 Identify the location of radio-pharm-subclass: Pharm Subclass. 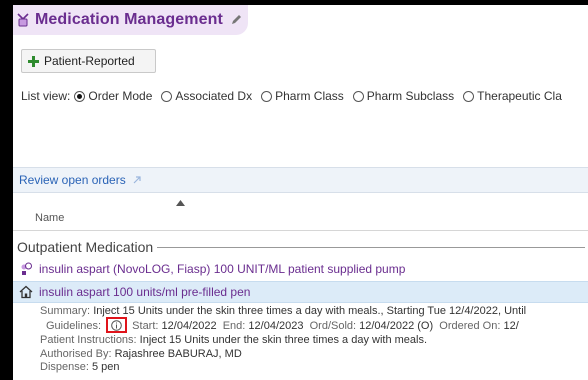
(403, 96).